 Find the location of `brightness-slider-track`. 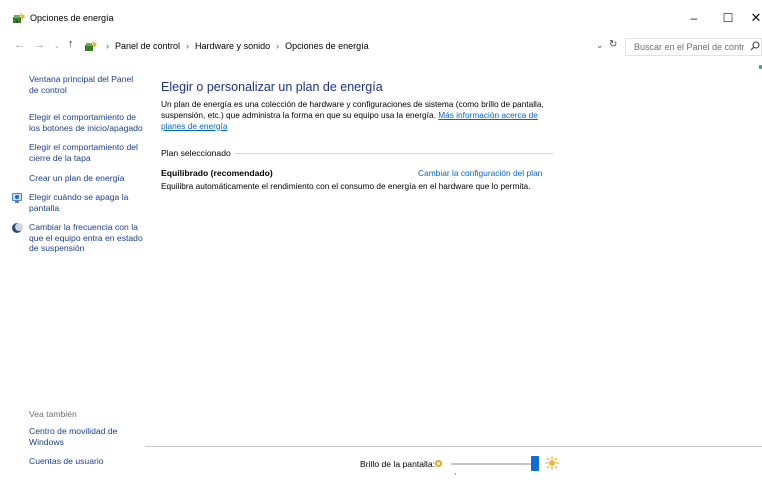

brightness-slider-track is located at coordinates (494, 464).